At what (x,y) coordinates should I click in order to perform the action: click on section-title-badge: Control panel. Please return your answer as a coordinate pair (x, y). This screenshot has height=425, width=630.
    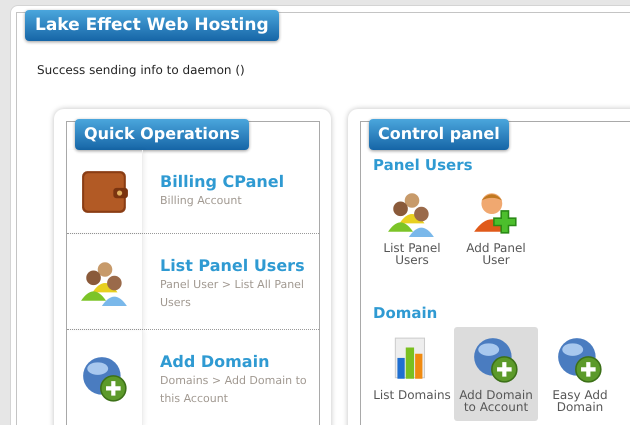
    Looking at the image, I should click on (439, 134).